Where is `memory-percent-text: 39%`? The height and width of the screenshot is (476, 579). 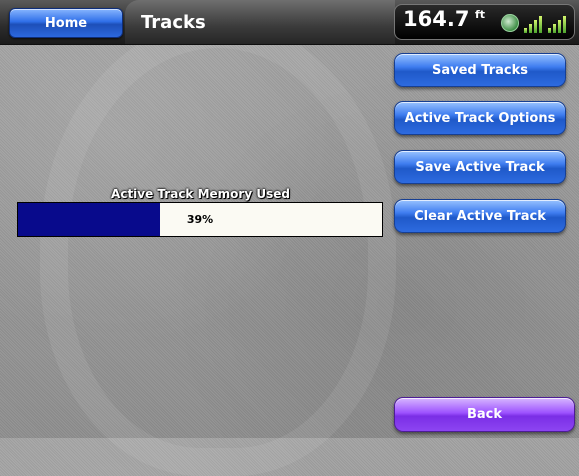
memory-percent-text: 39% is located at coordinates (200, 219).